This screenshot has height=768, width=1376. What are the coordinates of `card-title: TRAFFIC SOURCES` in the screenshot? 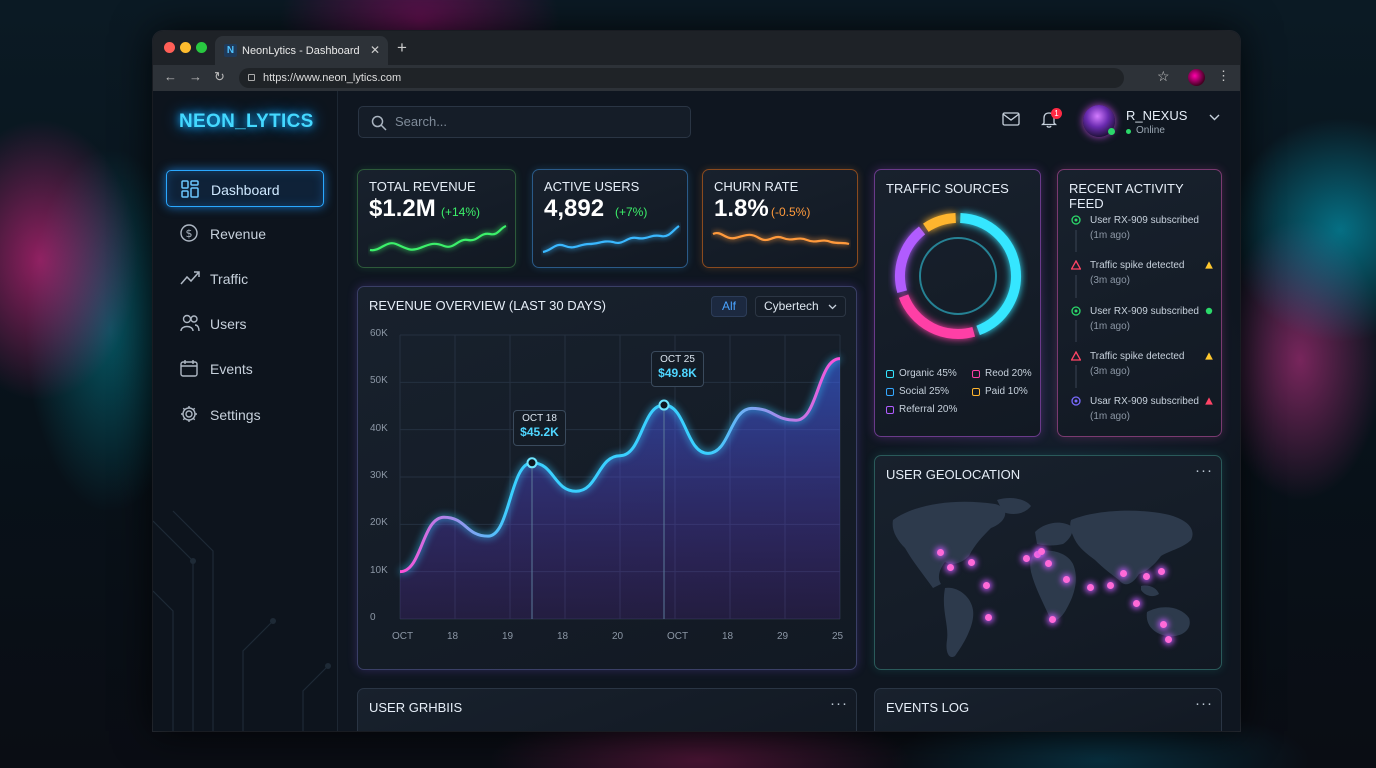 It's located at (947, 188).